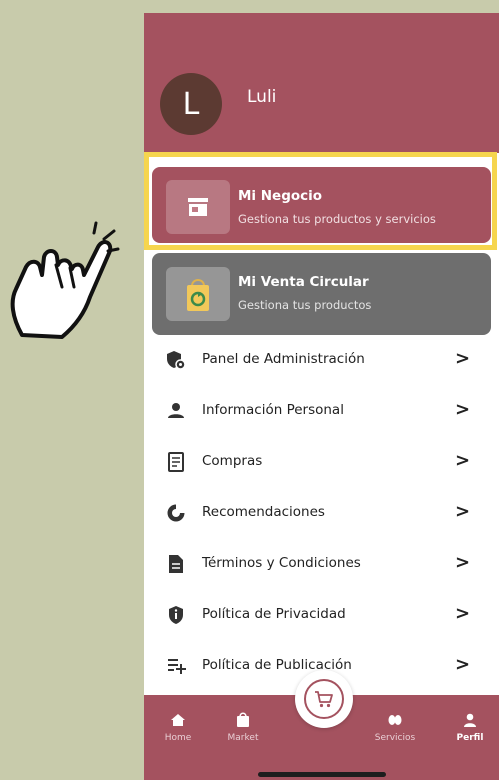 The width and height of the screenshot is (499, 780). Describe the element at coordinates (232, 461) in the screenshot. I see `menu-label: Compras` at that location.